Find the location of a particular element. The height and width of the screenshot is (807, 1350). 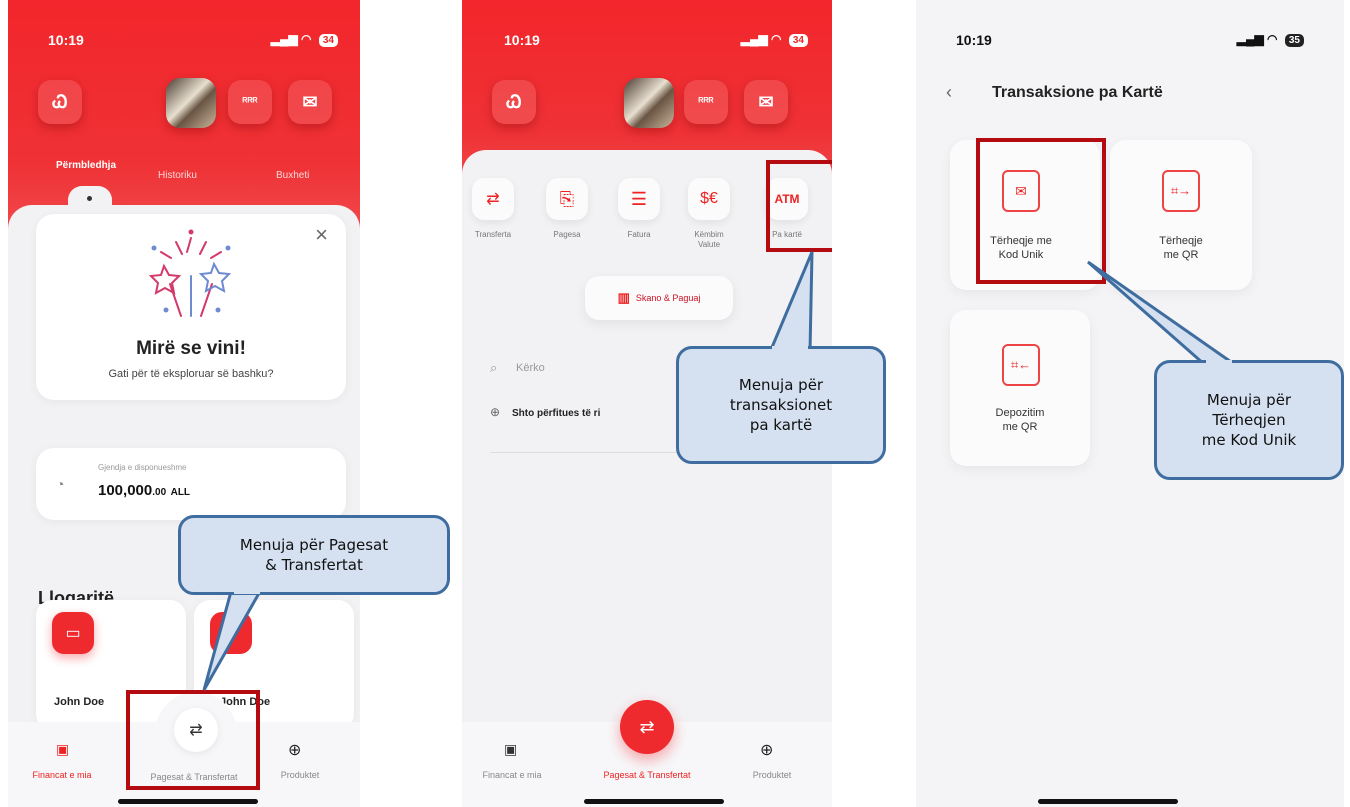

callout-2-joint is located at coordinates (790, 349).